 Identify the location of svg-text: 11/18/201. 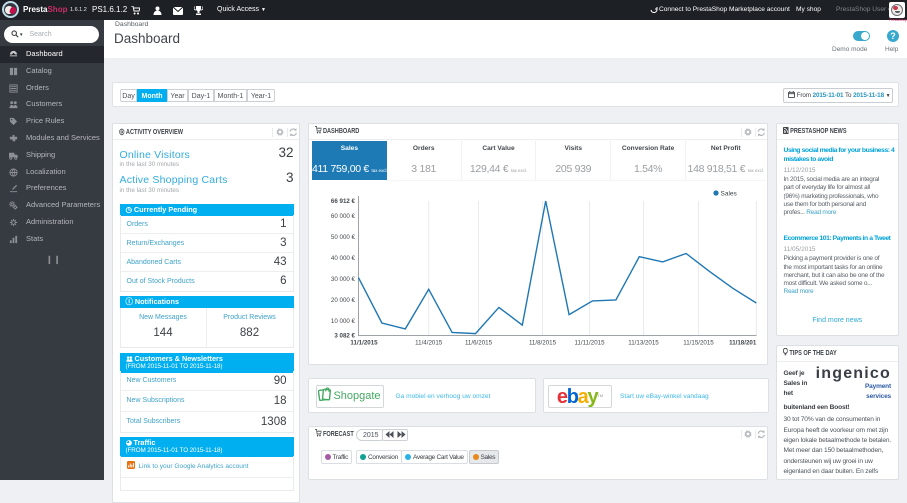
(743, 343).